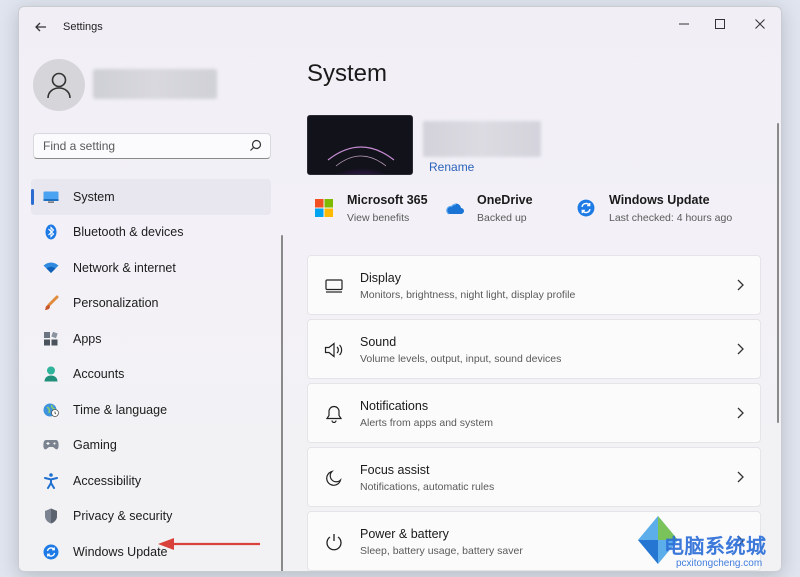 The width and height of the screenshot is (800, 577). What do you see at coordinates (51, 197) in the screenshot?
I see `system-icon` at bounding box center [51, 197].